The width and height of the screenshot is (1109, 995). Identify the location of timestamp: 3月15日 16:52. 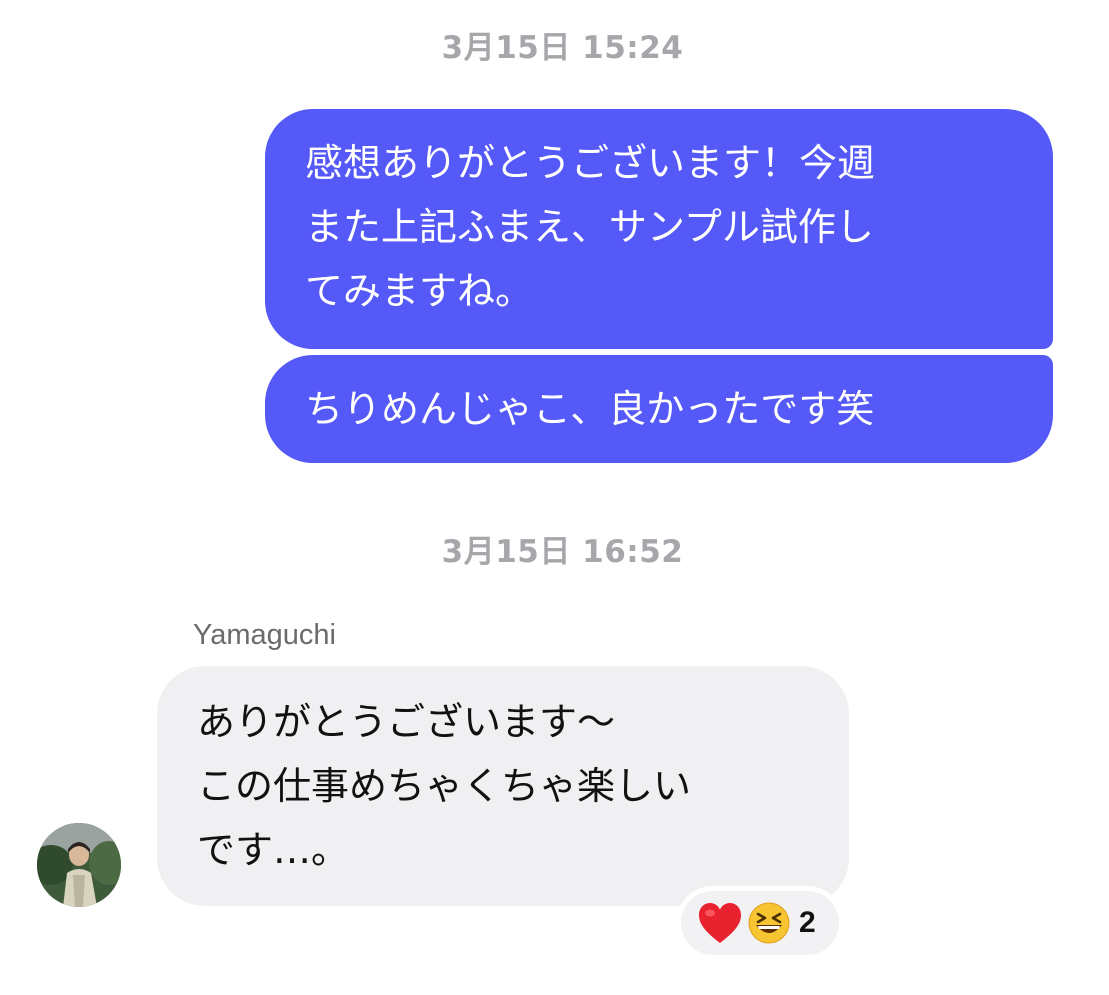
(562, 552).